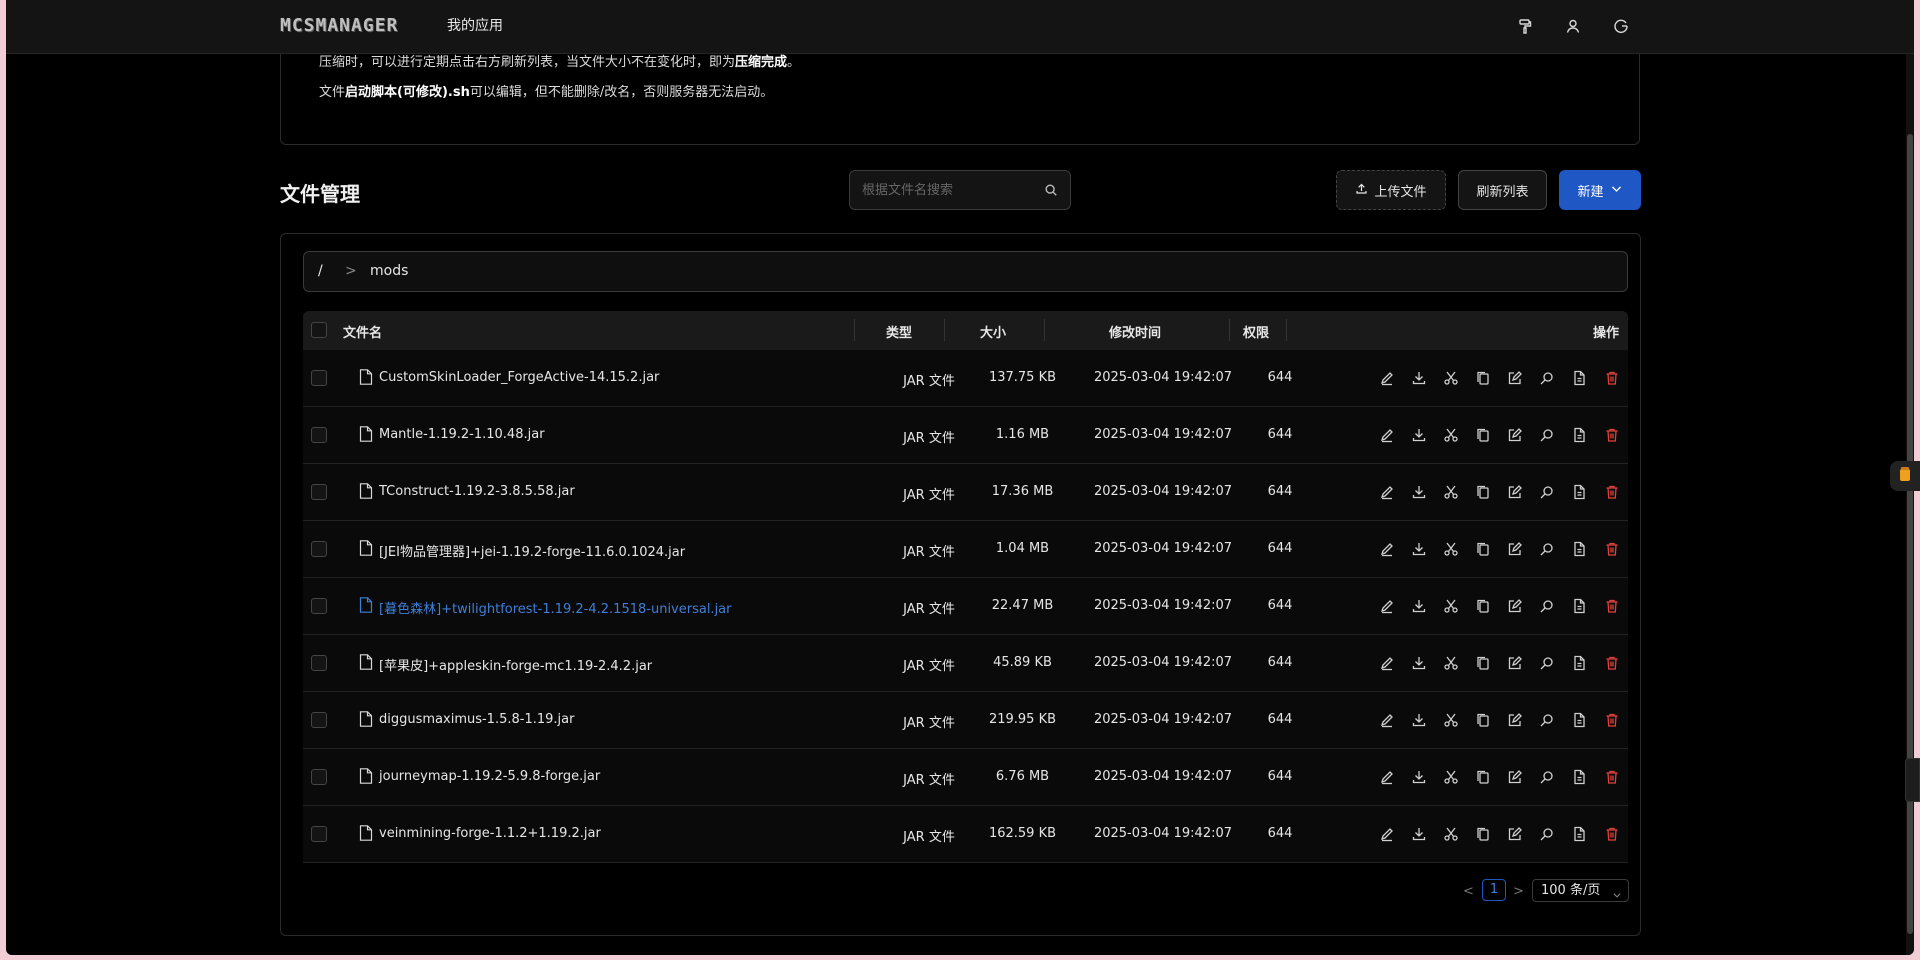  Describe the element at coordinates (320, 271) in the screenshot. I see `breadcrumb-root: /` at that location.